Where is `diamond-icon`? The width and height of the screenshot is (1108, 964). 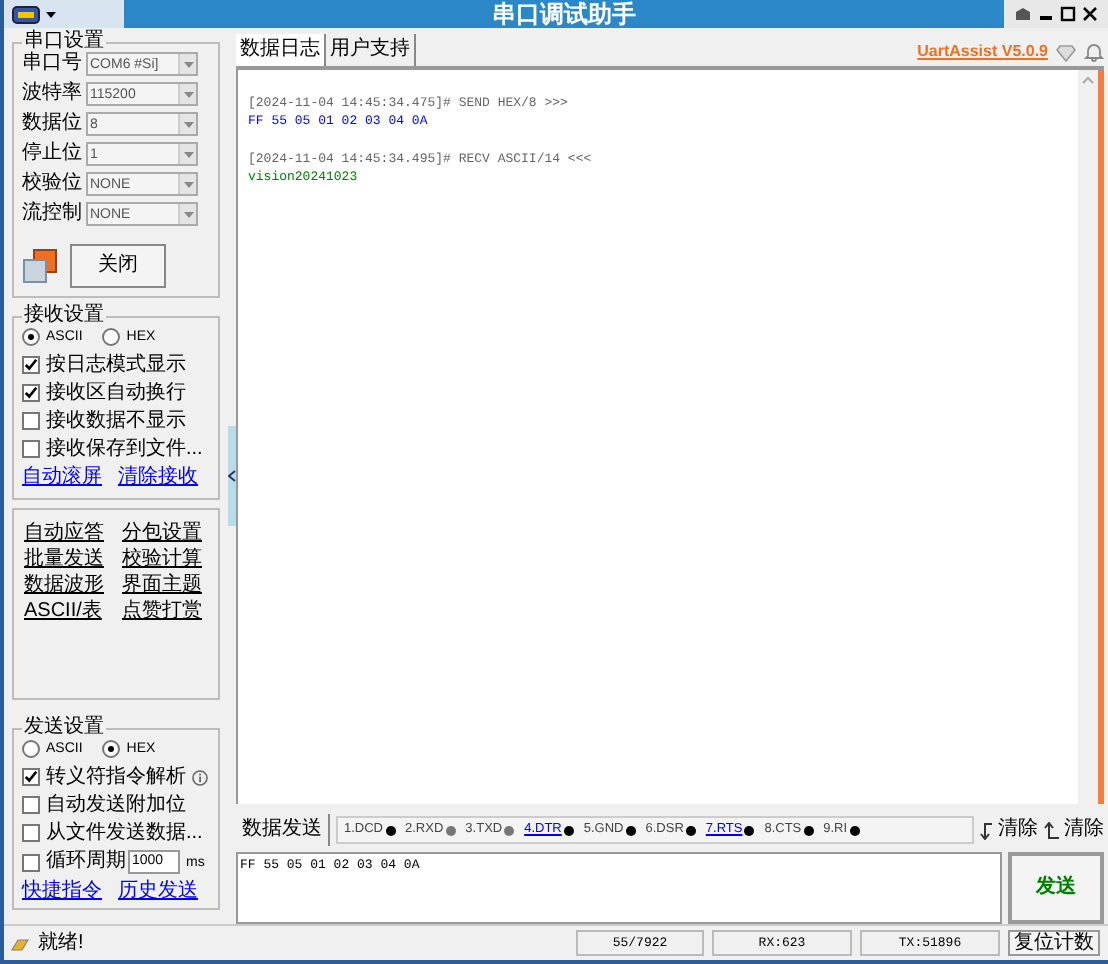 diamond-icon is located at coordinates (1066, 52).